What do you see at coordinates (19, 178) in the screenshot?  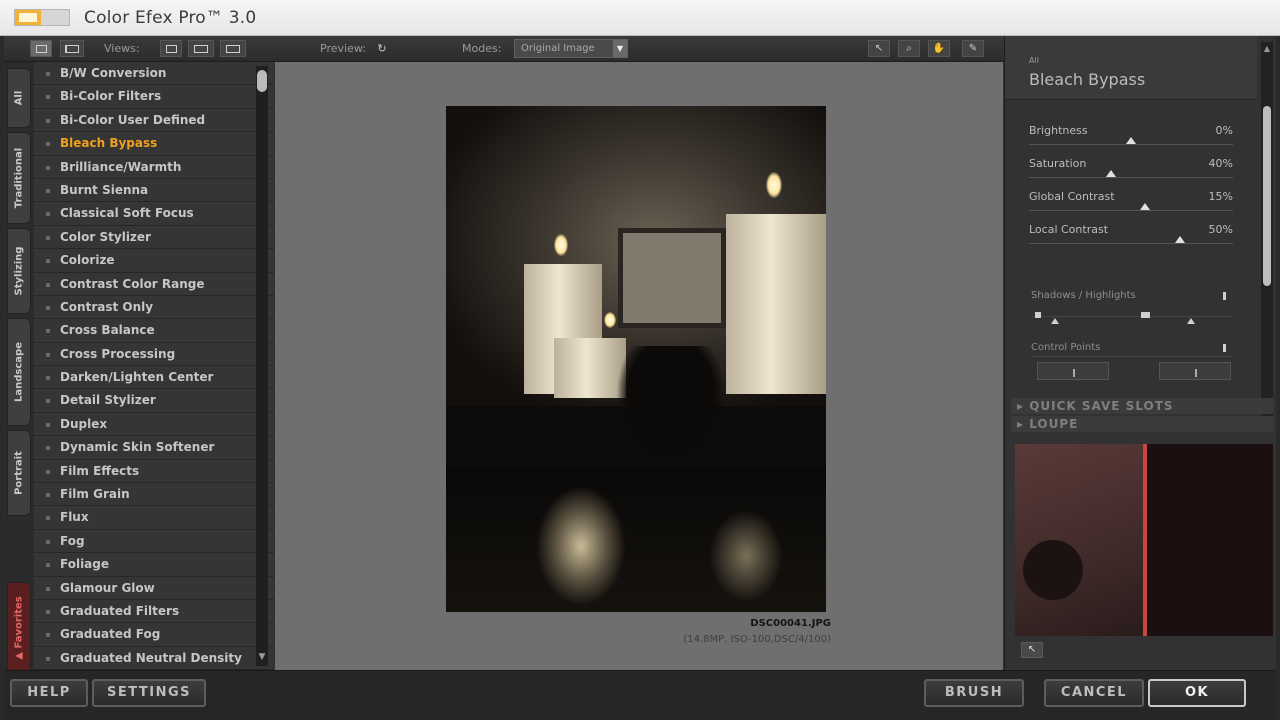 I see `tab-traditional: Traditional` at bounding box center [19, 178].